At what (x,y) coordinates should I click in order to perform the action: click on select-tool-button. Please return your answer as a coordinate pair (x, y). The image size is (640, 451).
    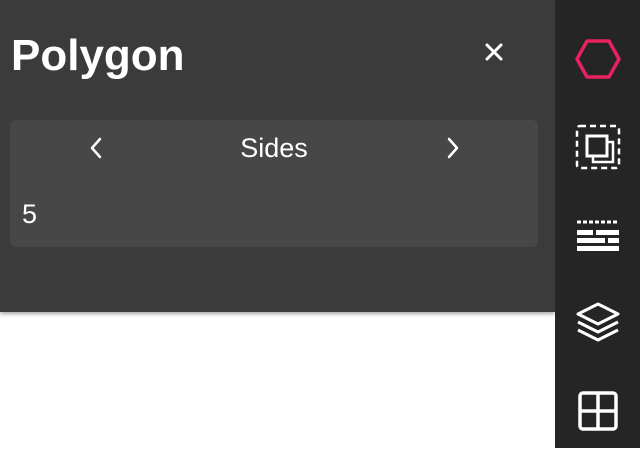
    Looking at the image, I should click on (597, 147).